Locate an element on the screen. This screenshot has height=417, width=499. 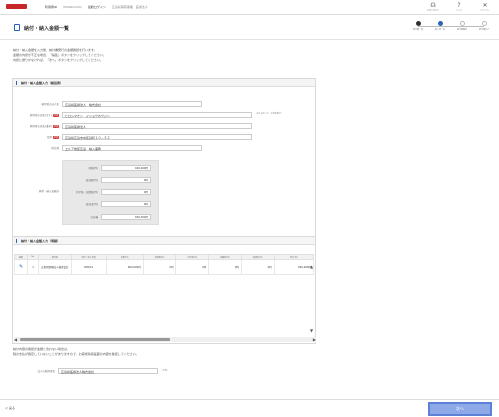
user-name-value: 広島県病院事業 医療法人 is located at coordinates (129, 7).